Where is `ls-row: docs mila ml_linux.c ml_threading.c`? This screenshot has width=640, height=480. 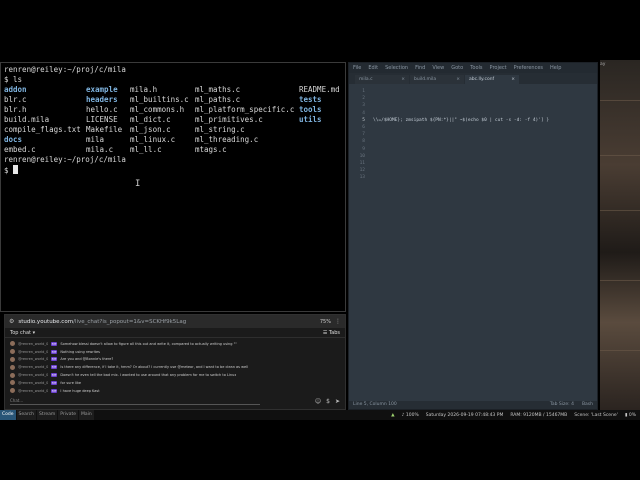
ls-row: docs mila ml_linux.c ml_threading.c is located at coordinates (173, 140).